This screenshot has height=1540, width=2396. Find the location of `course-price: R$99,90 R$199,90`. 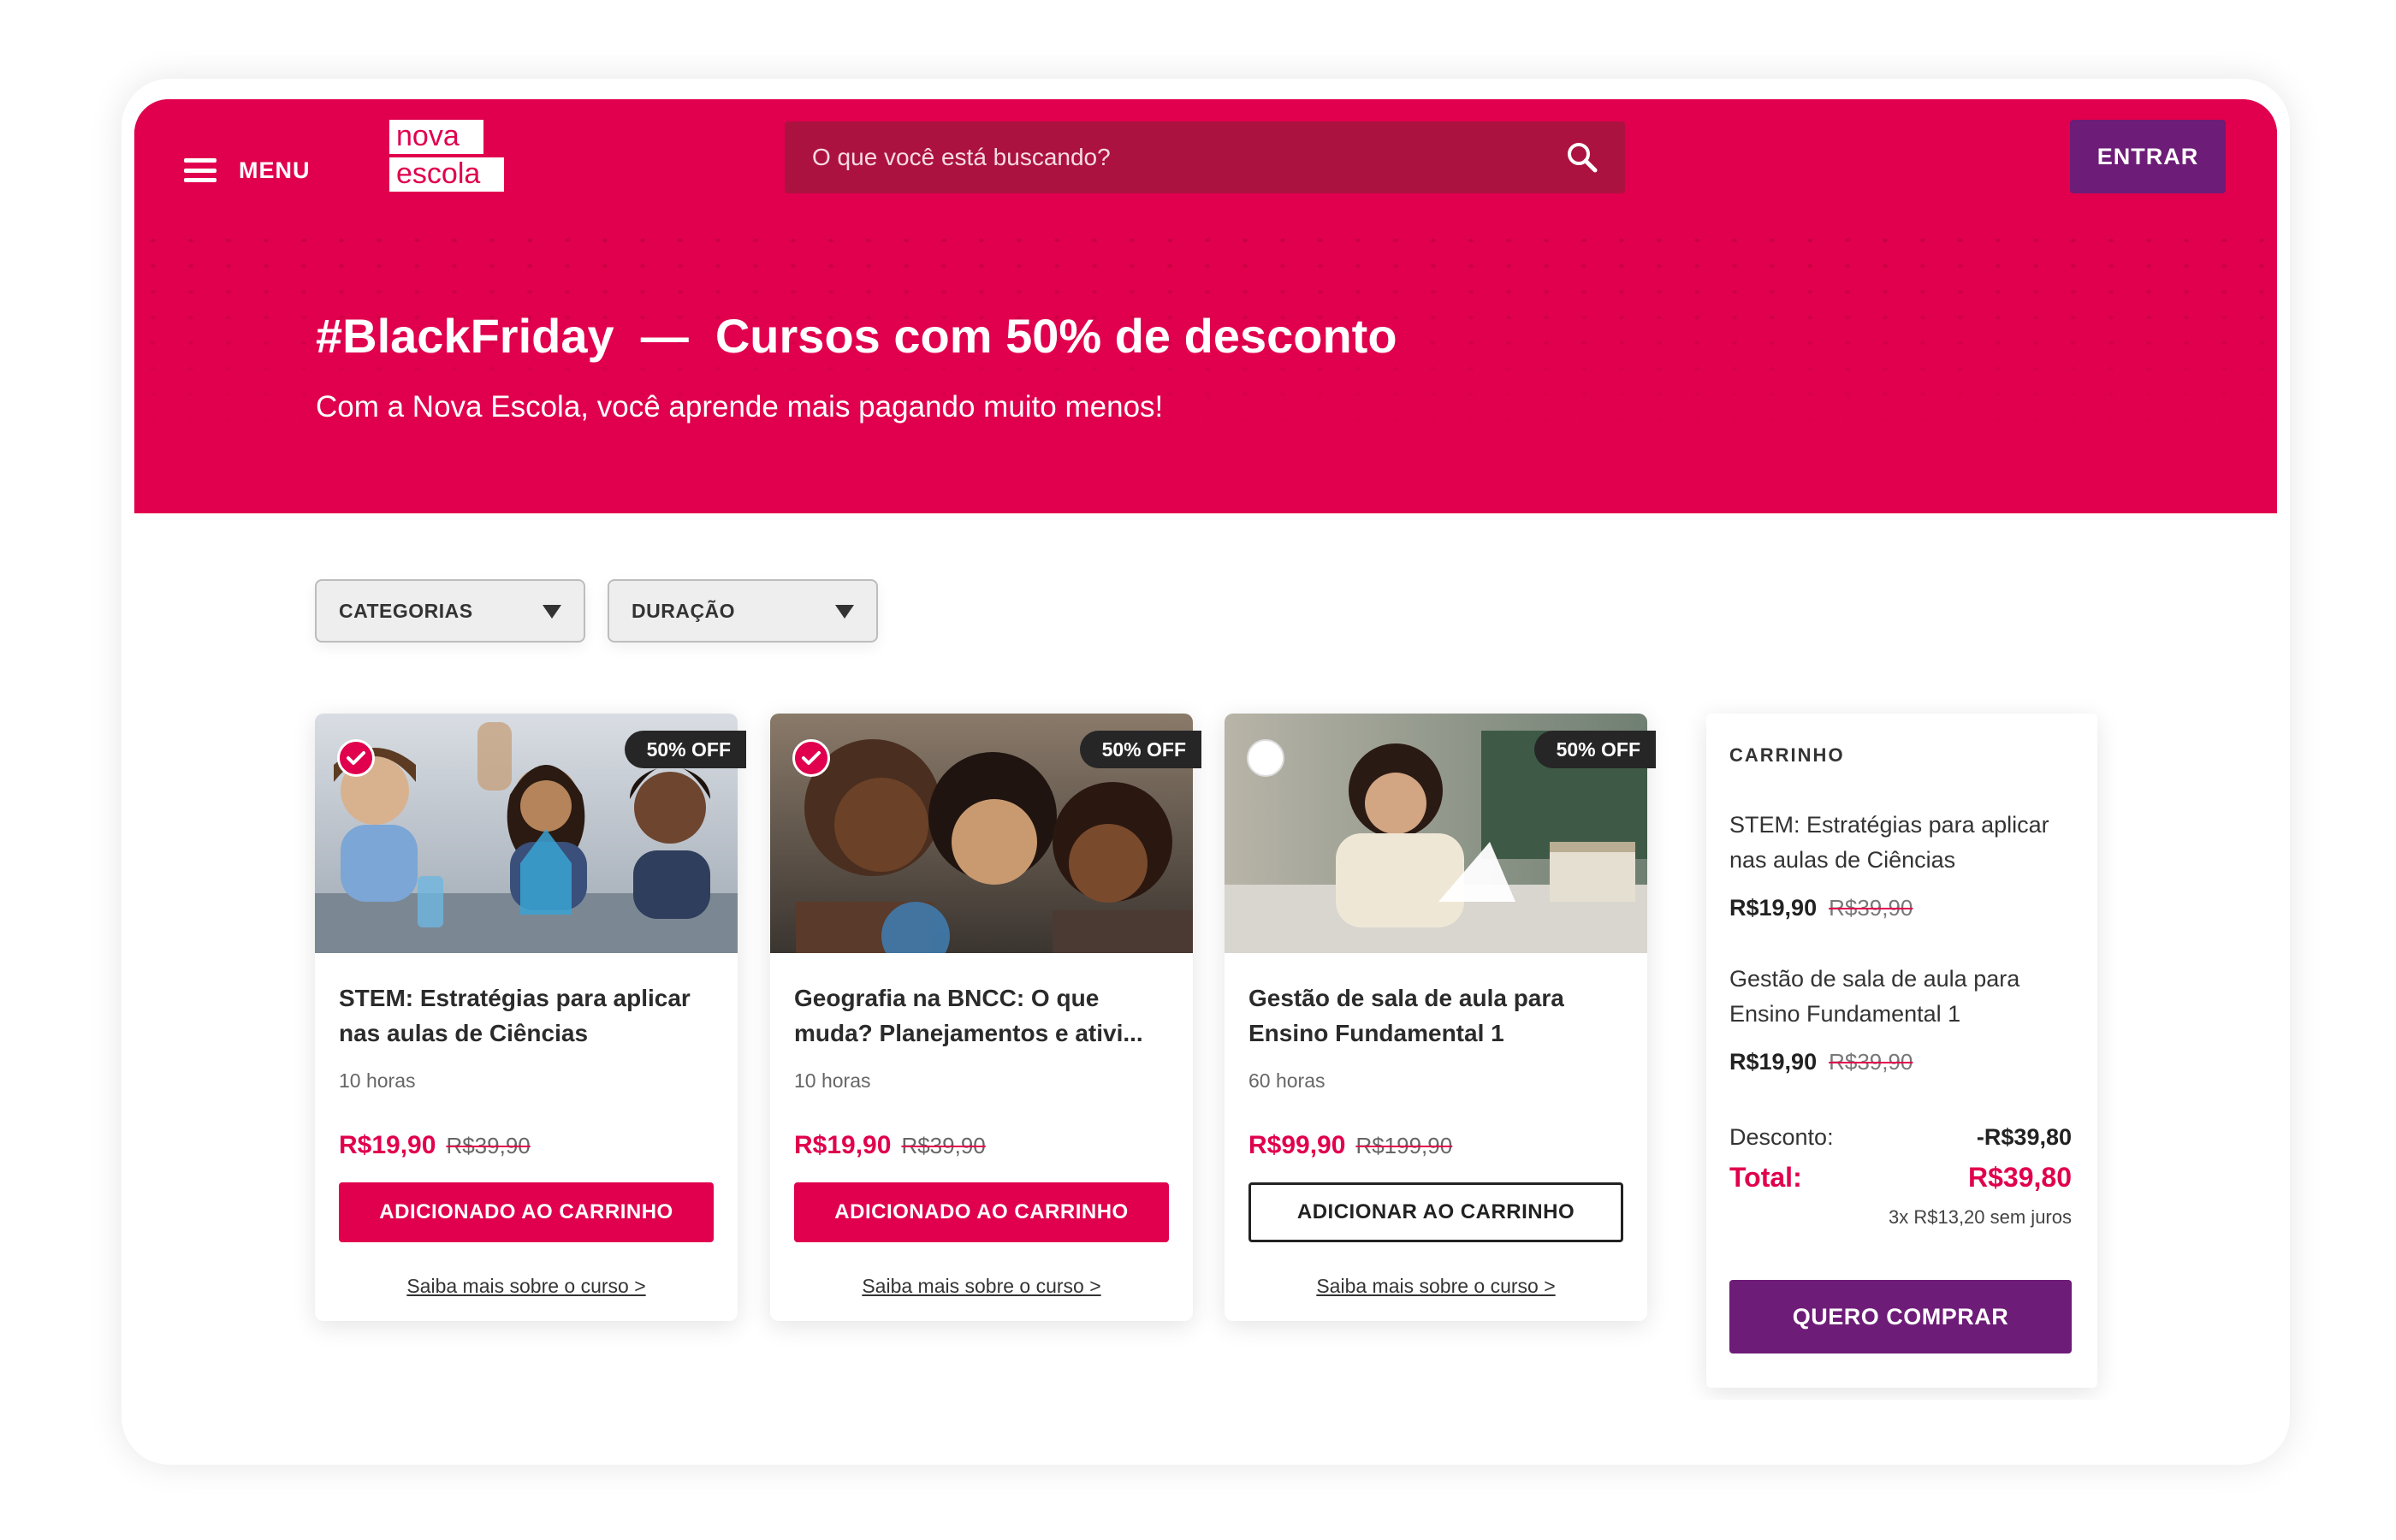

course-price: R$99,90 R$199,90 is located at coordinates (1350, 1145).